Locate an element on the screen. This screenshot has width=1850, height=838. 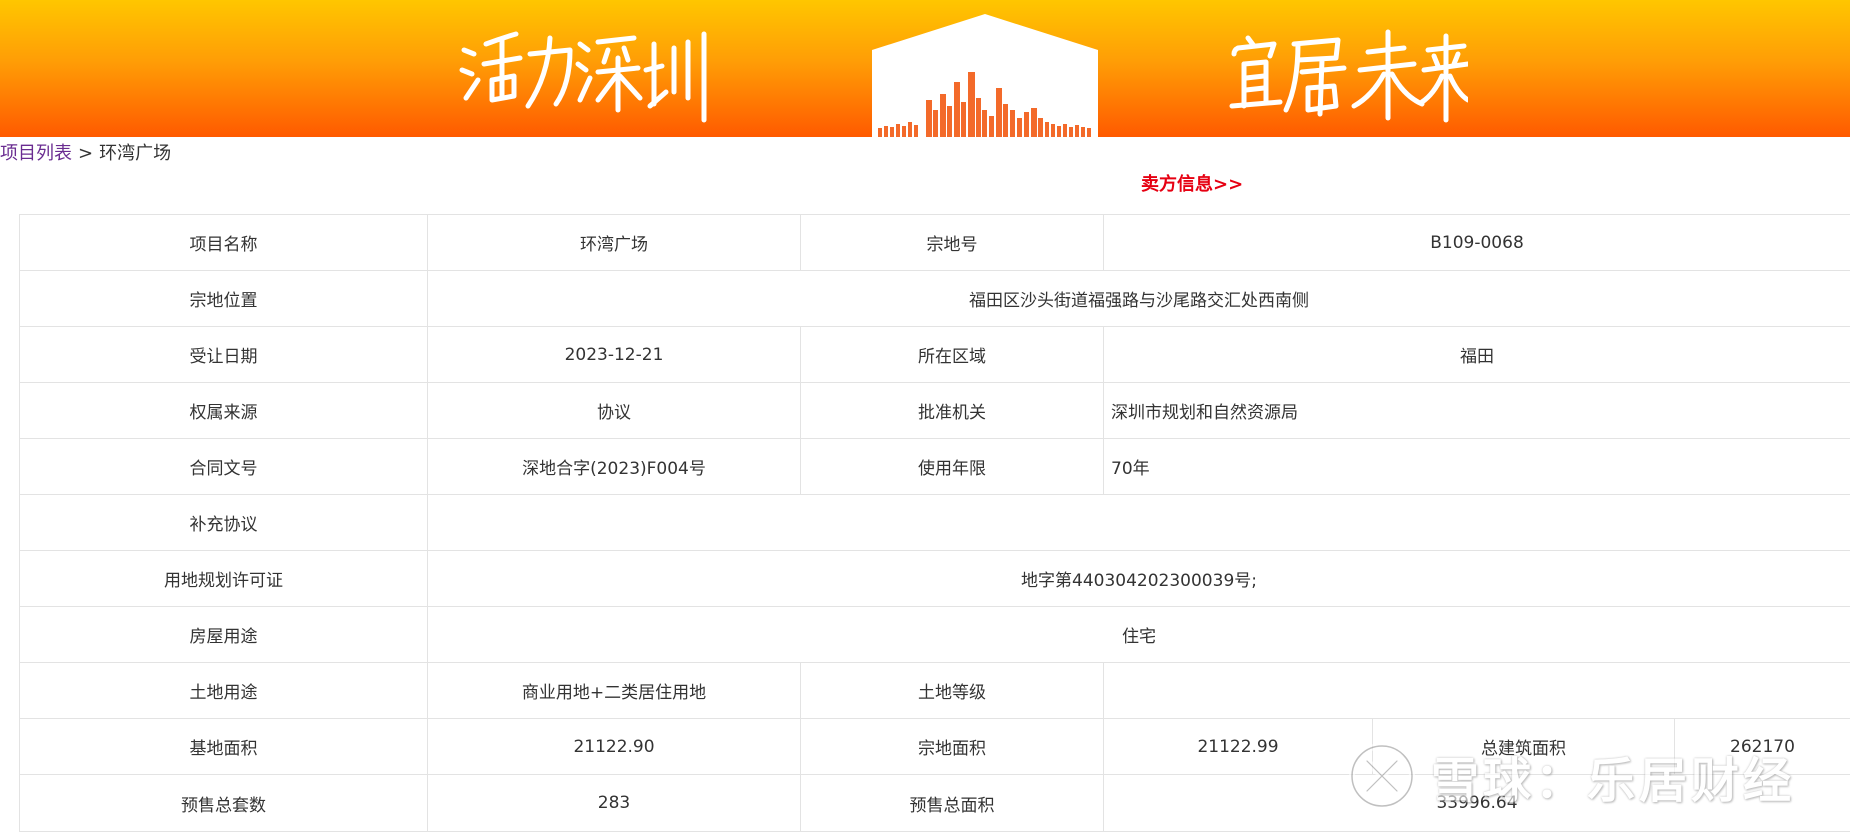
ownership-source-label: 权属来源 is located at coordinates (223, 410).